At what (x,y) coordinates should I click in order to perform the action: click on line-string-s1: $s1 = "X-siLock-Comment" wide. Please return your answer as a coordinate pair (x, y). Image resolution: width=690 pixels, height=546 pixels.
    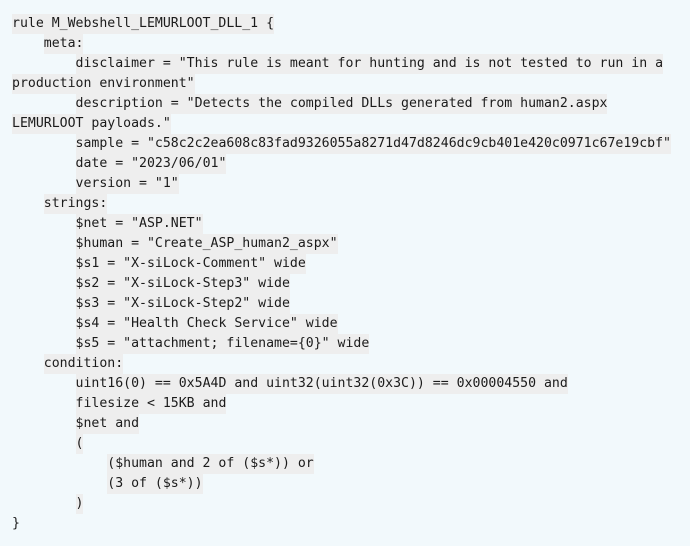
    Looking at the image, I should click on (345, 264).